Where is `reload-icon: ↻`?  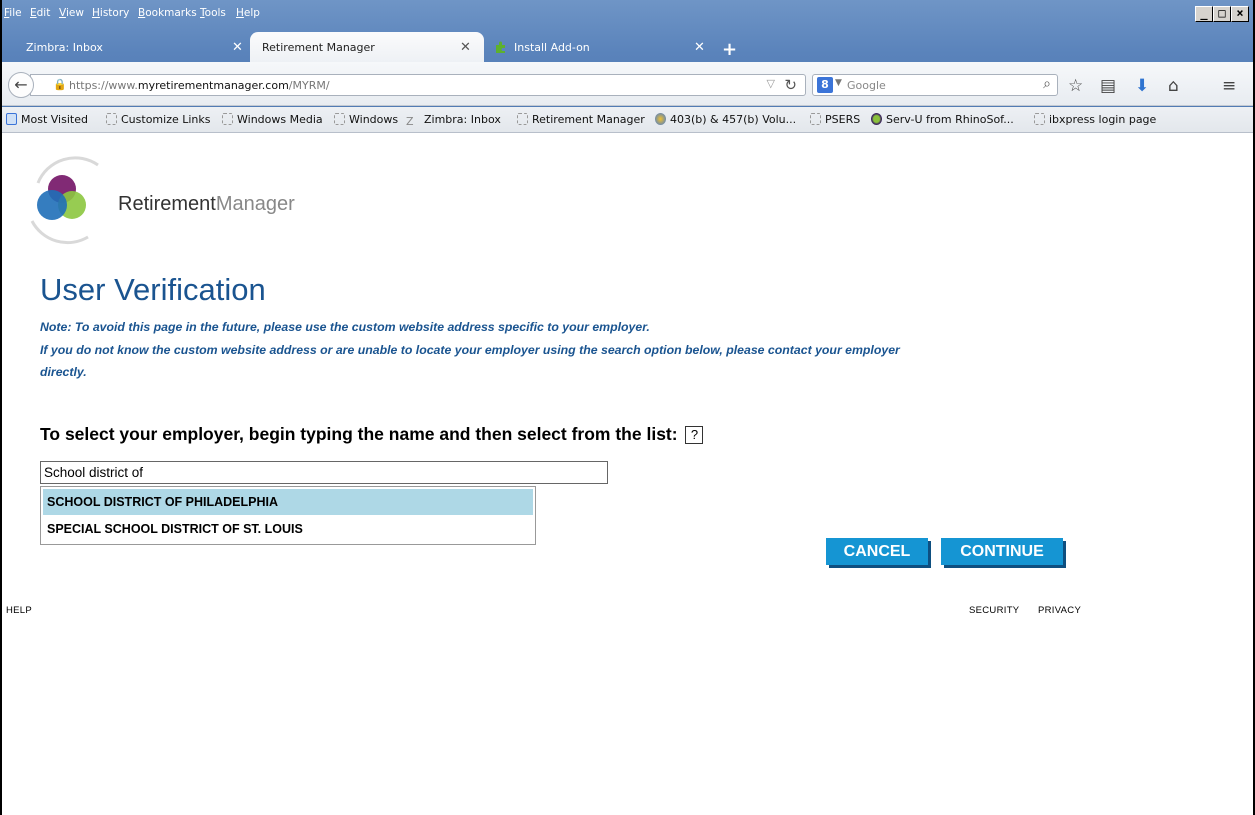
reload-icon: ↻ is located at coordinates (790, 85).